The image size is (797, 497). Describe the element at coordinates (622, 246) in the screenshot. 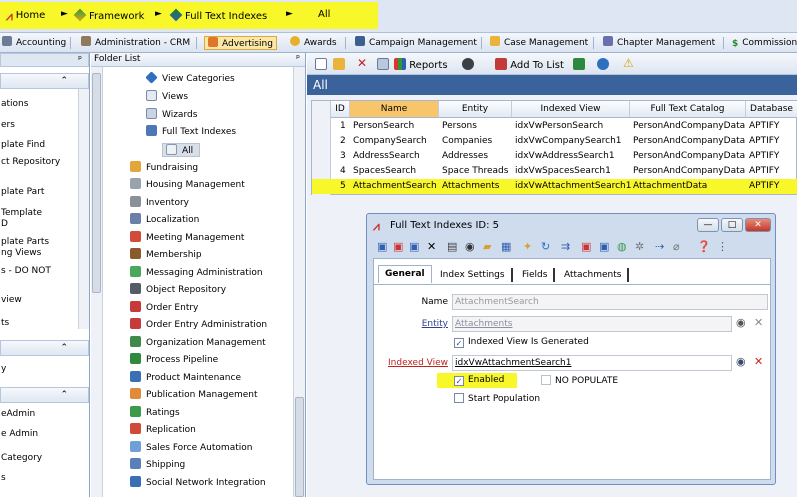

I see `globe-icon: ◍` at that location.